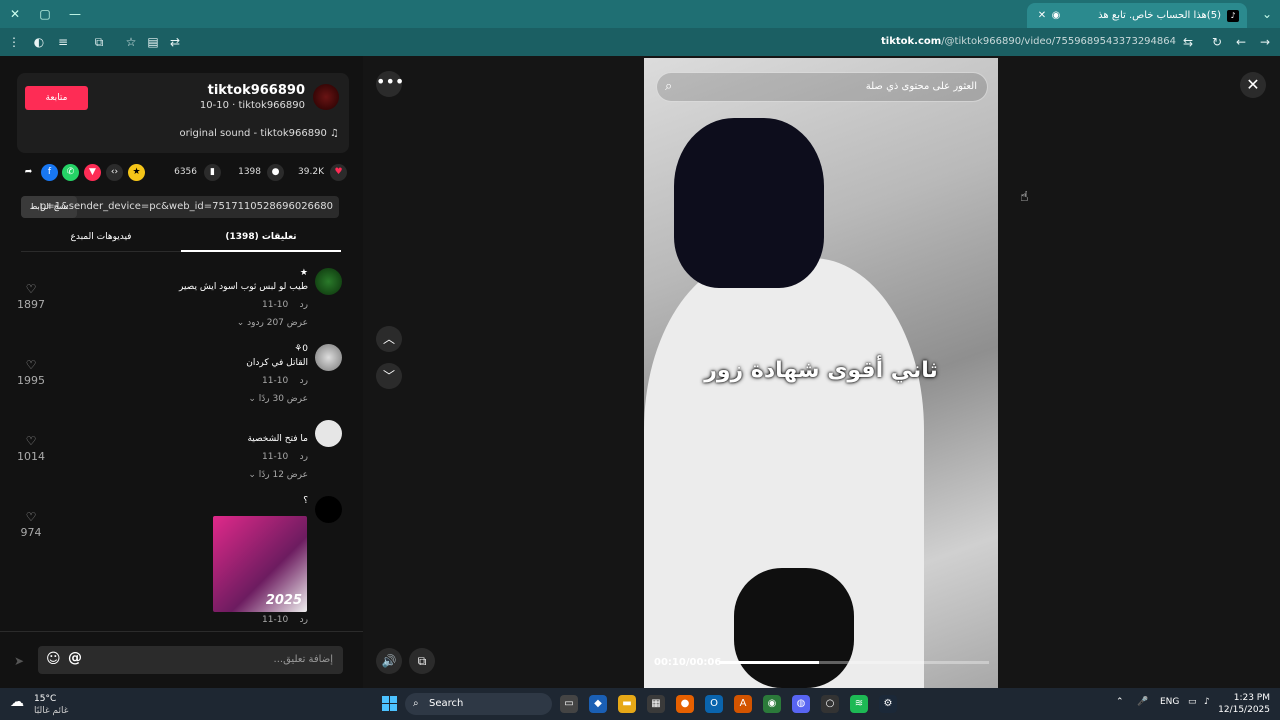 Image resolution: width=1280 pixels, height=720 pixels. What do you see at coordinates (260, 564) in the screenshot?
I see `comment-sticker-image: 2025` at bounding box center [260, 564].